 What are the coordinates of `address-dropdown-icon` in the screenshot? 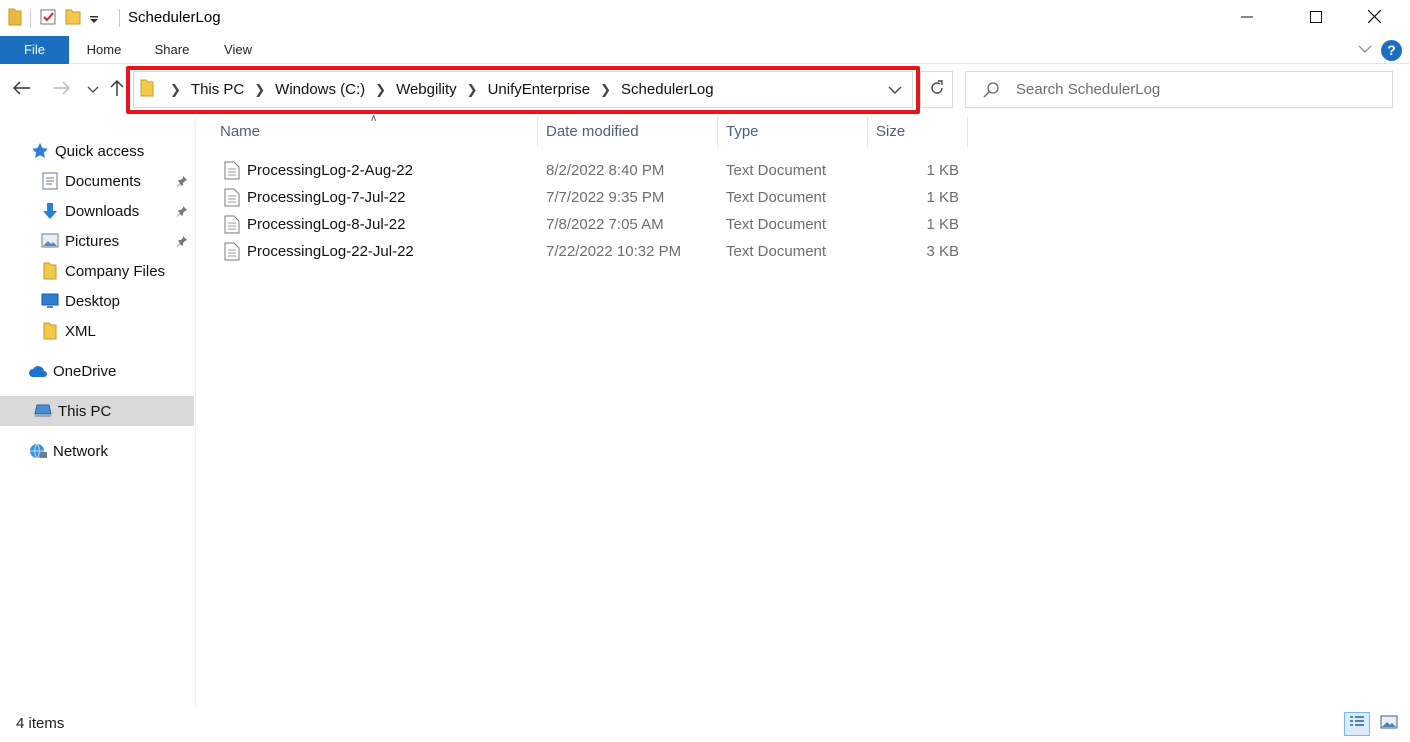 It's located at (895, 91).